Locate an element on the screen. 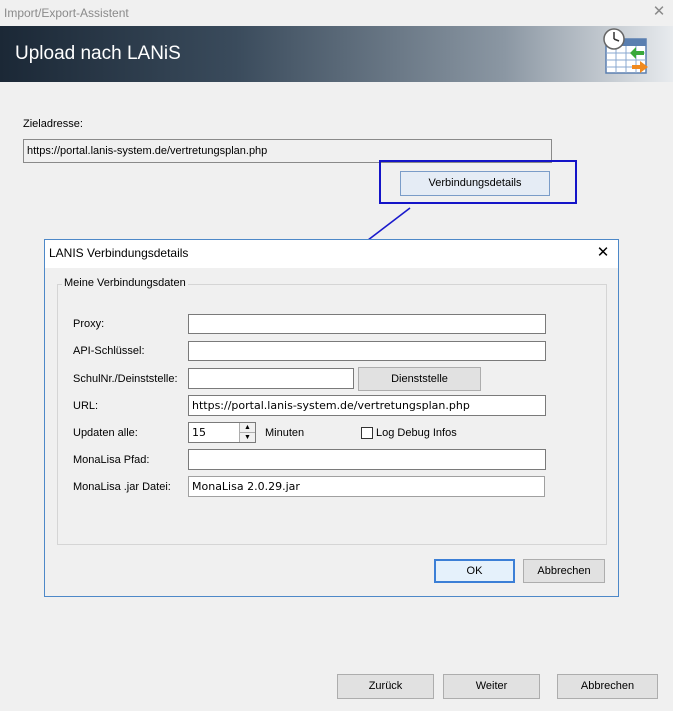  ok-button: OK is located at coordinates (474, 571).